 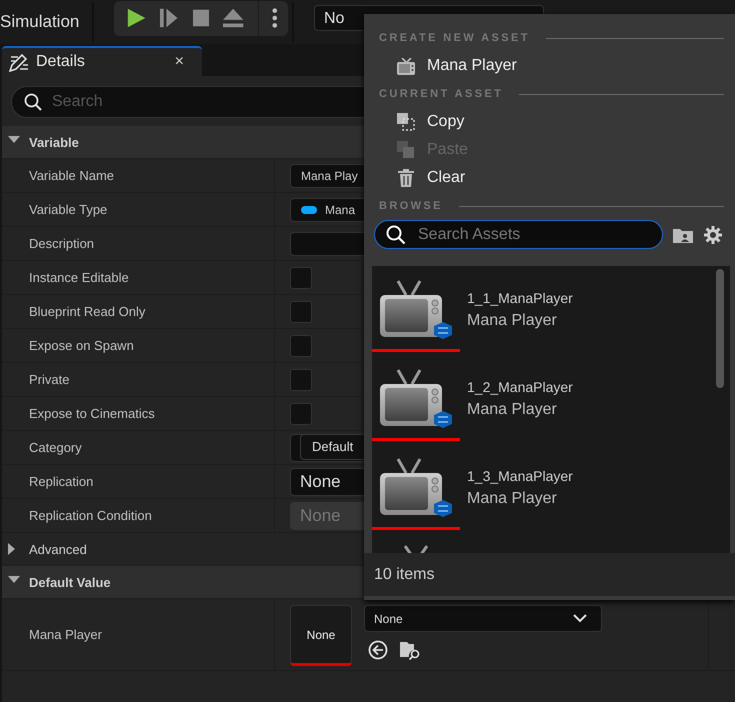 I want to click on property-label: Variable Name, so click(x=71, y=175).